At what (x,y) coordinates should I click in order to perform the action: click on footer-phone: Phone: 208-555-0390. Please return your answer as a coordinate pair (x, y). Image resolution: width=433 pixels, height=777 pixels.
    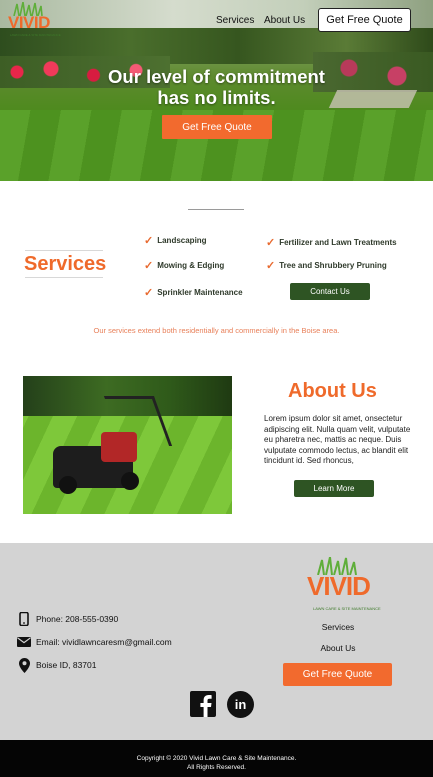
    Looking at the image, I should click on (67, 619).